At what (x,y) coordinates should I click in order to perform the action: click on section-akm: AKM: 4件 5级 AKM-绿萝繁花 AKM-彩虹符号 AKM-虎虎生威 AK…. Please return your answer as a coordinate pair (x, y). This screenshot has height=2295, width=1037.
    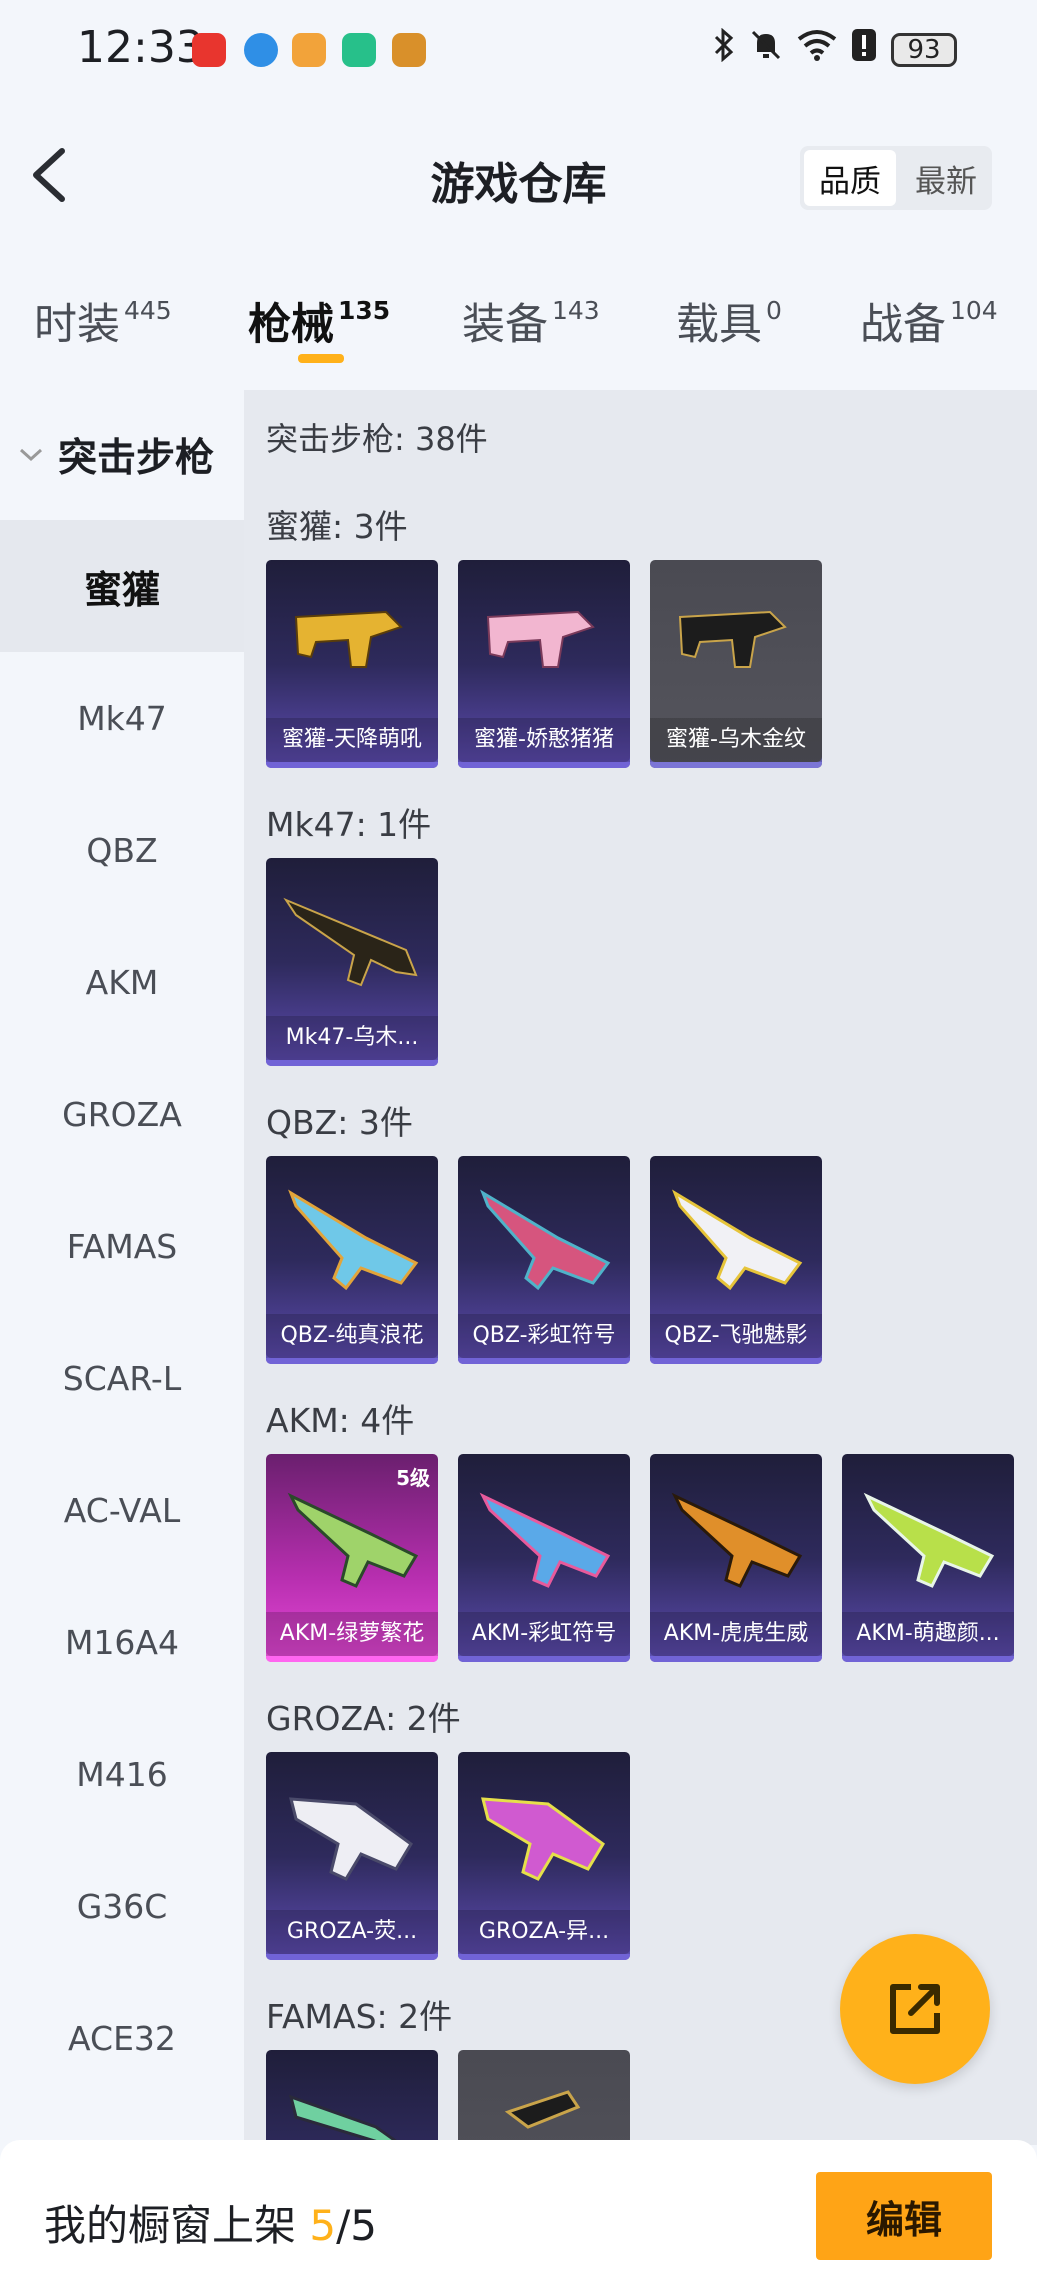
    Looking at the image, I should click on (640, 1528).